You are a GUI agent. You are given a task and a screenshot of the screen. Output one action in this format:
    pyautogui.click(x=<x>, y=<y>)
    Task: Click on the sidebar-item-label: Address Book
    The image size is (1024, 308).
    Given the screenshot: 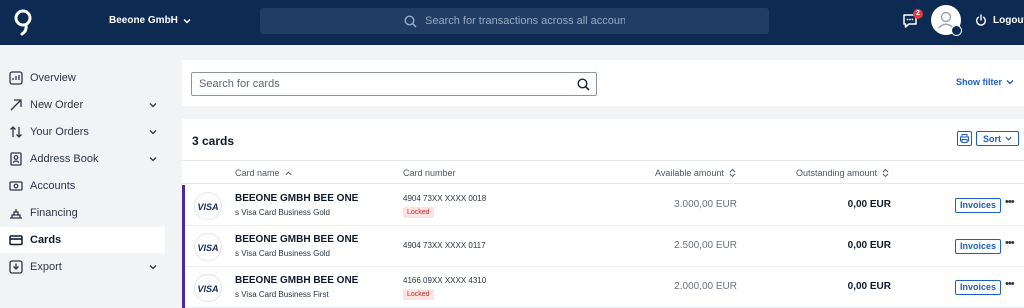 What is the action you would take?
    pyautogui.click(x=64, y=159)
    